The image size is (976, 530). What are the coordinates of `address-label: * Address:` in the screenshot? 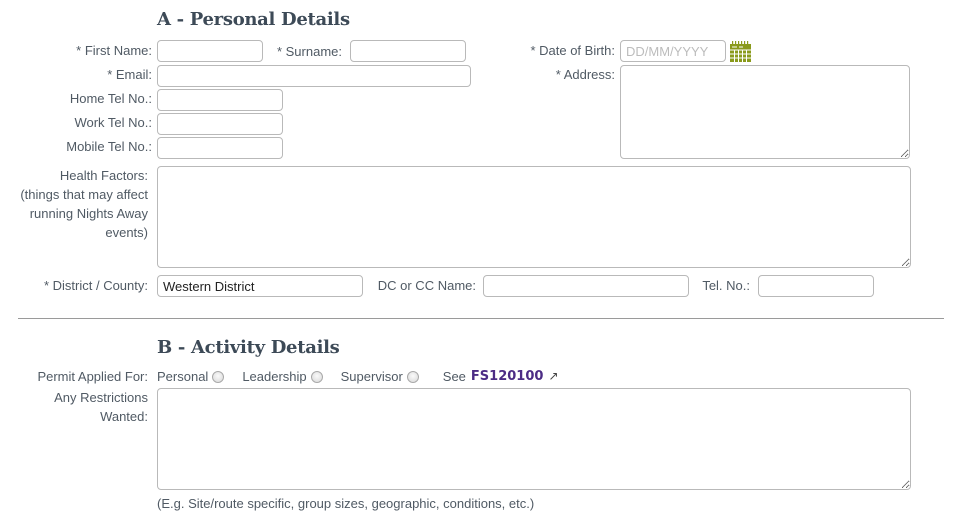 It's located at (585, 74).